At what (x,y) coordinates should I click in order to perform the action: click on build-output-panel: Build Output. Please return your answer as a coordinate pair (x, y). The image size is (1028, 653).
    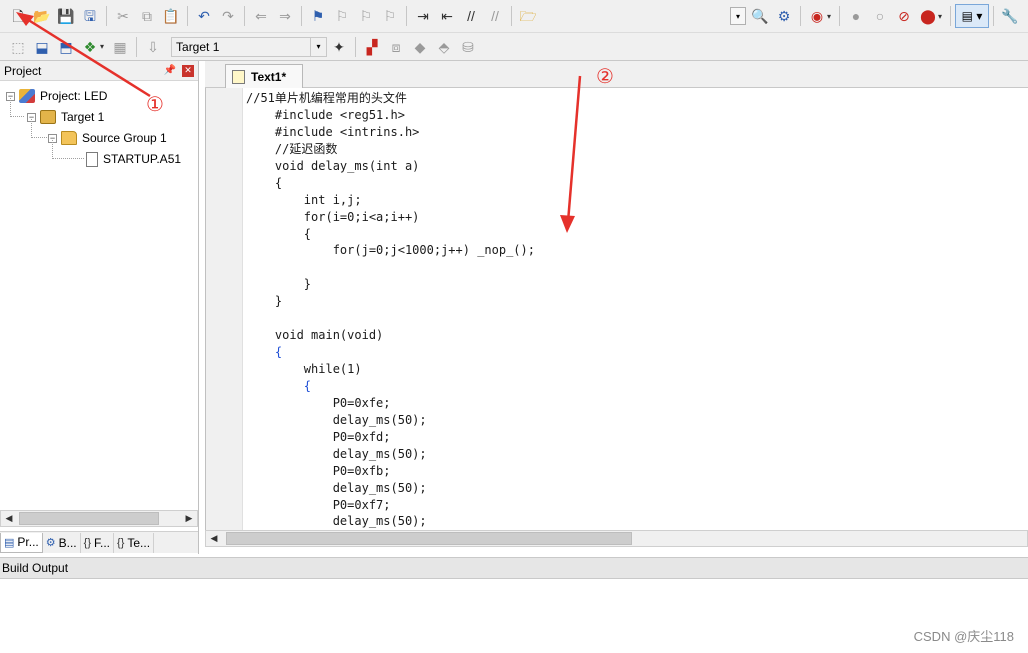
    Looking at the image, I should click on (514, 568).